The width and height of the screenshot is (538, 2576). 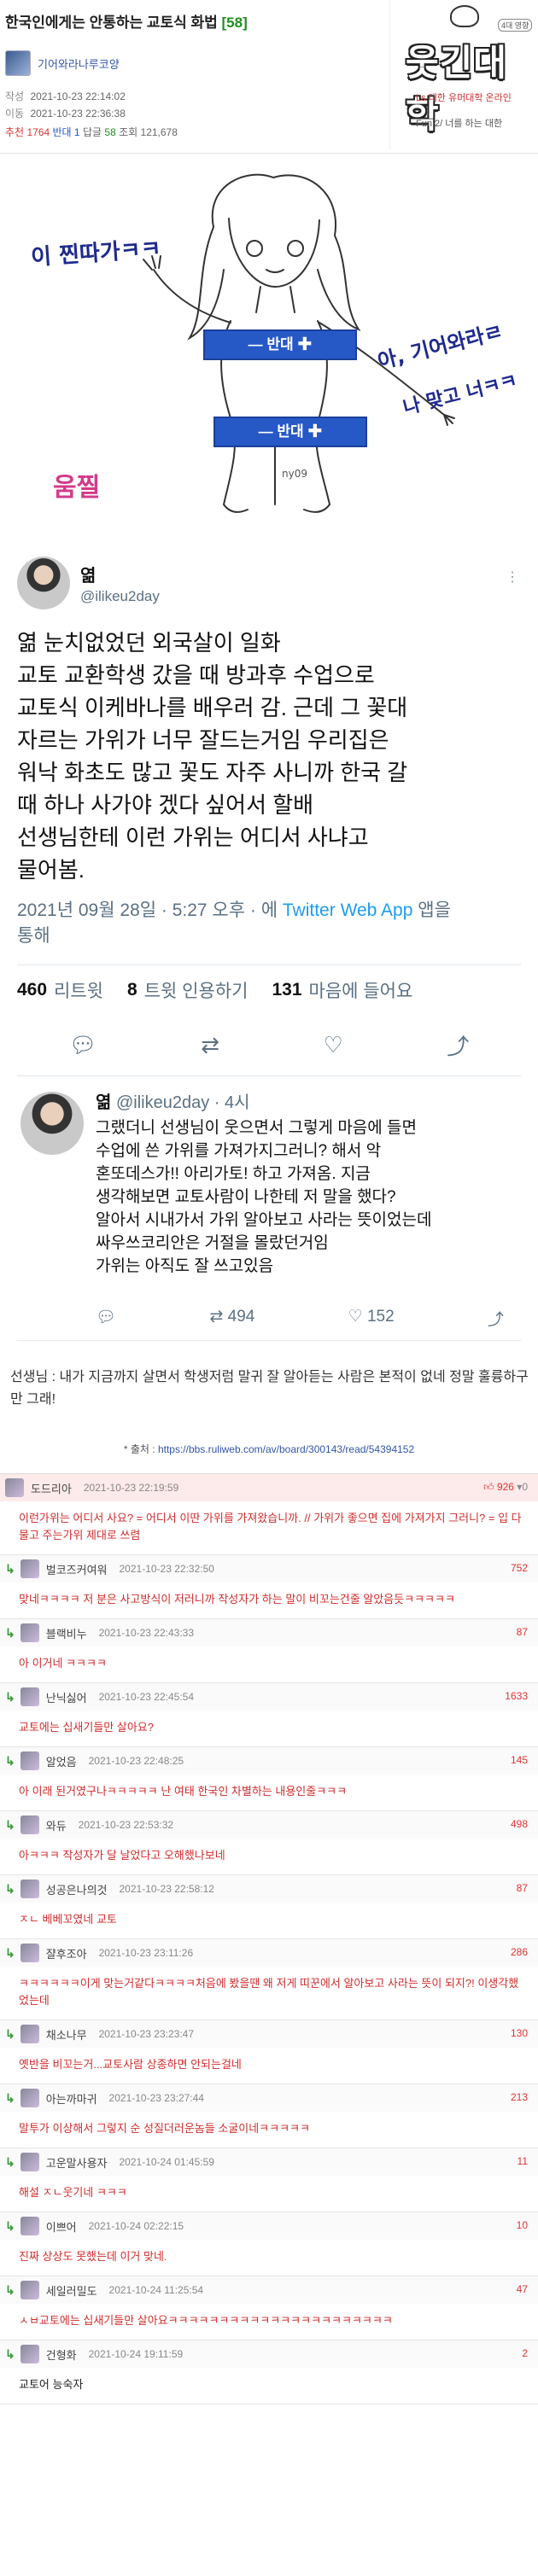 I want to click on comment-likes: 286, so click(x=519, y=1952).